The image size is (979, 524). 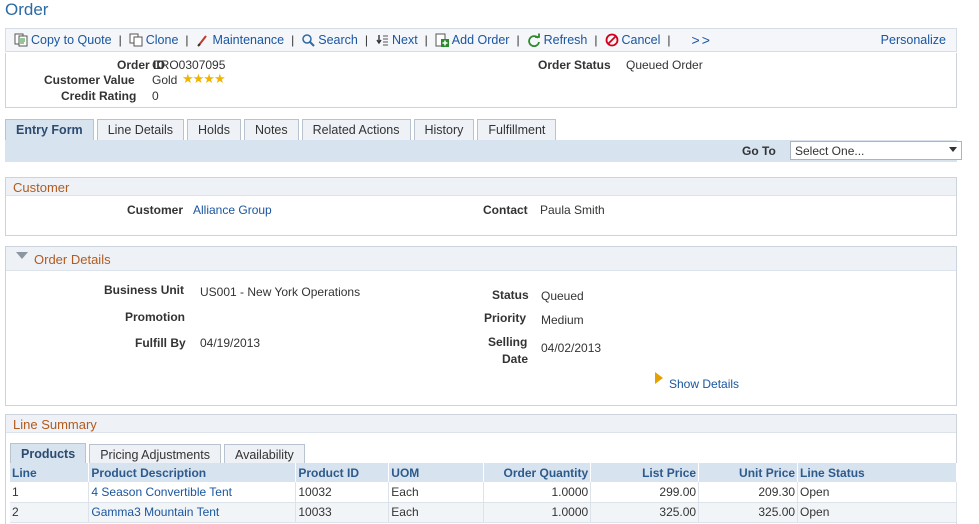 What do you see at coordinates (214, 129) in the screenshot?
I see `tab-holds: Holds` at bounding box center [214, 129].